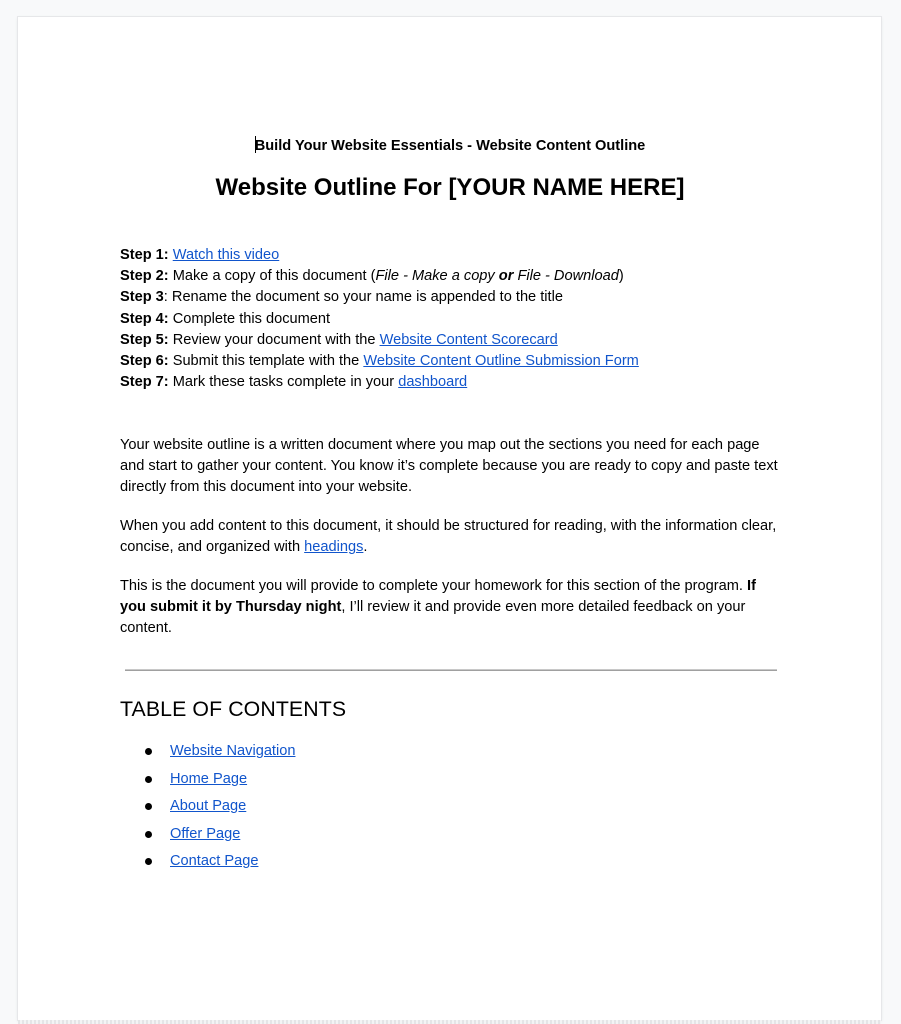  Describe the element at coordinates (225, 318) in the screenshot. I see `step-4: Step 4: Complete this document` at that location.